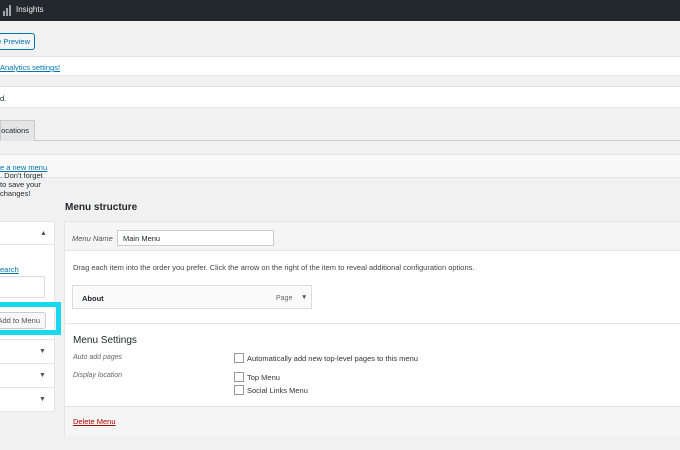 This screenshot has height=450, width=680. What do you see at coordinates (340, 66) in the screenshot?
I see `analytics-notice: Analytics settings!` at bounding box center [340, 66].